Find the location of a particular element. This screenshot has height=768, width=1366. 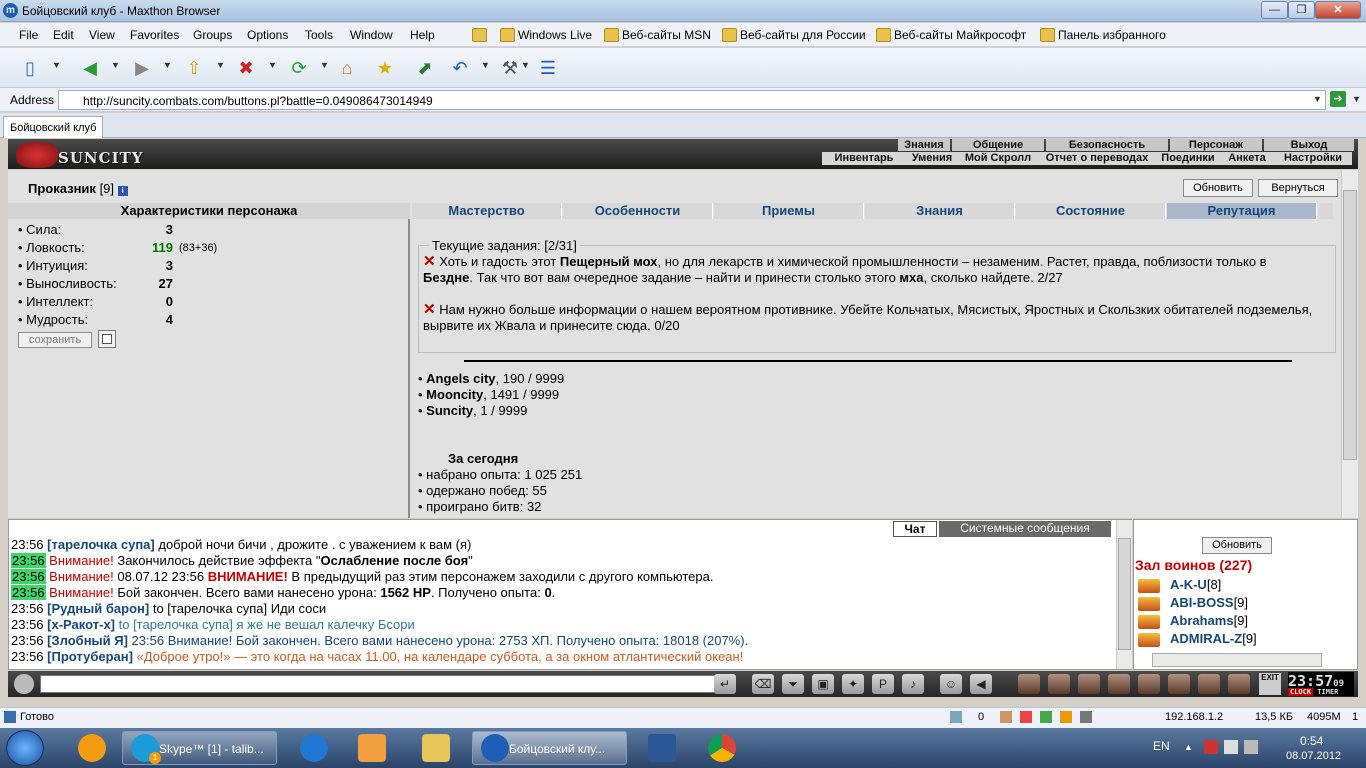

action-center-icon is located at coordinates (1231, 747).